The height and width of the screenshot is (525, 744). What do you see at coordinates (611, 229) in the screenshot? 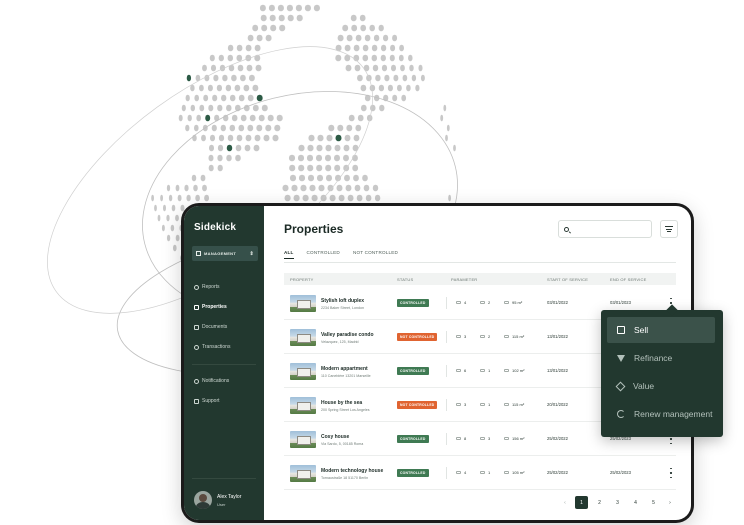
I see `search-input` at bounding box center [611, 229].